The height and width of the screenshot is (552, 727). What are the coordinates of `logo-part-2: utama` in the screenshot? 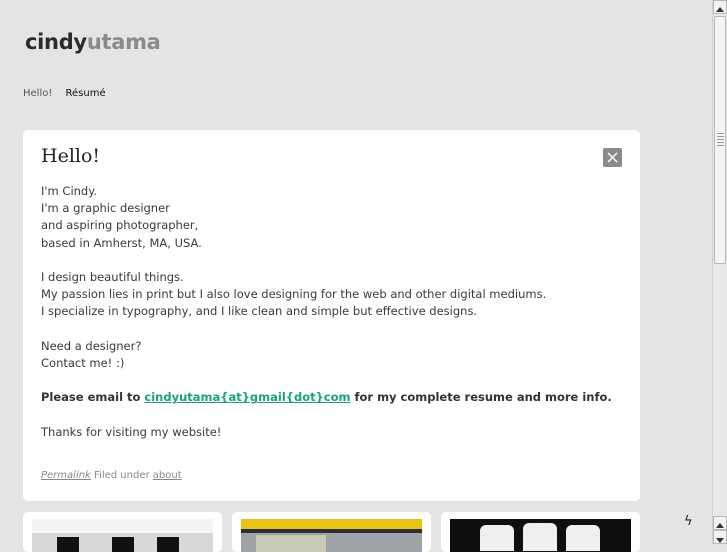 It's located at (123, 42).